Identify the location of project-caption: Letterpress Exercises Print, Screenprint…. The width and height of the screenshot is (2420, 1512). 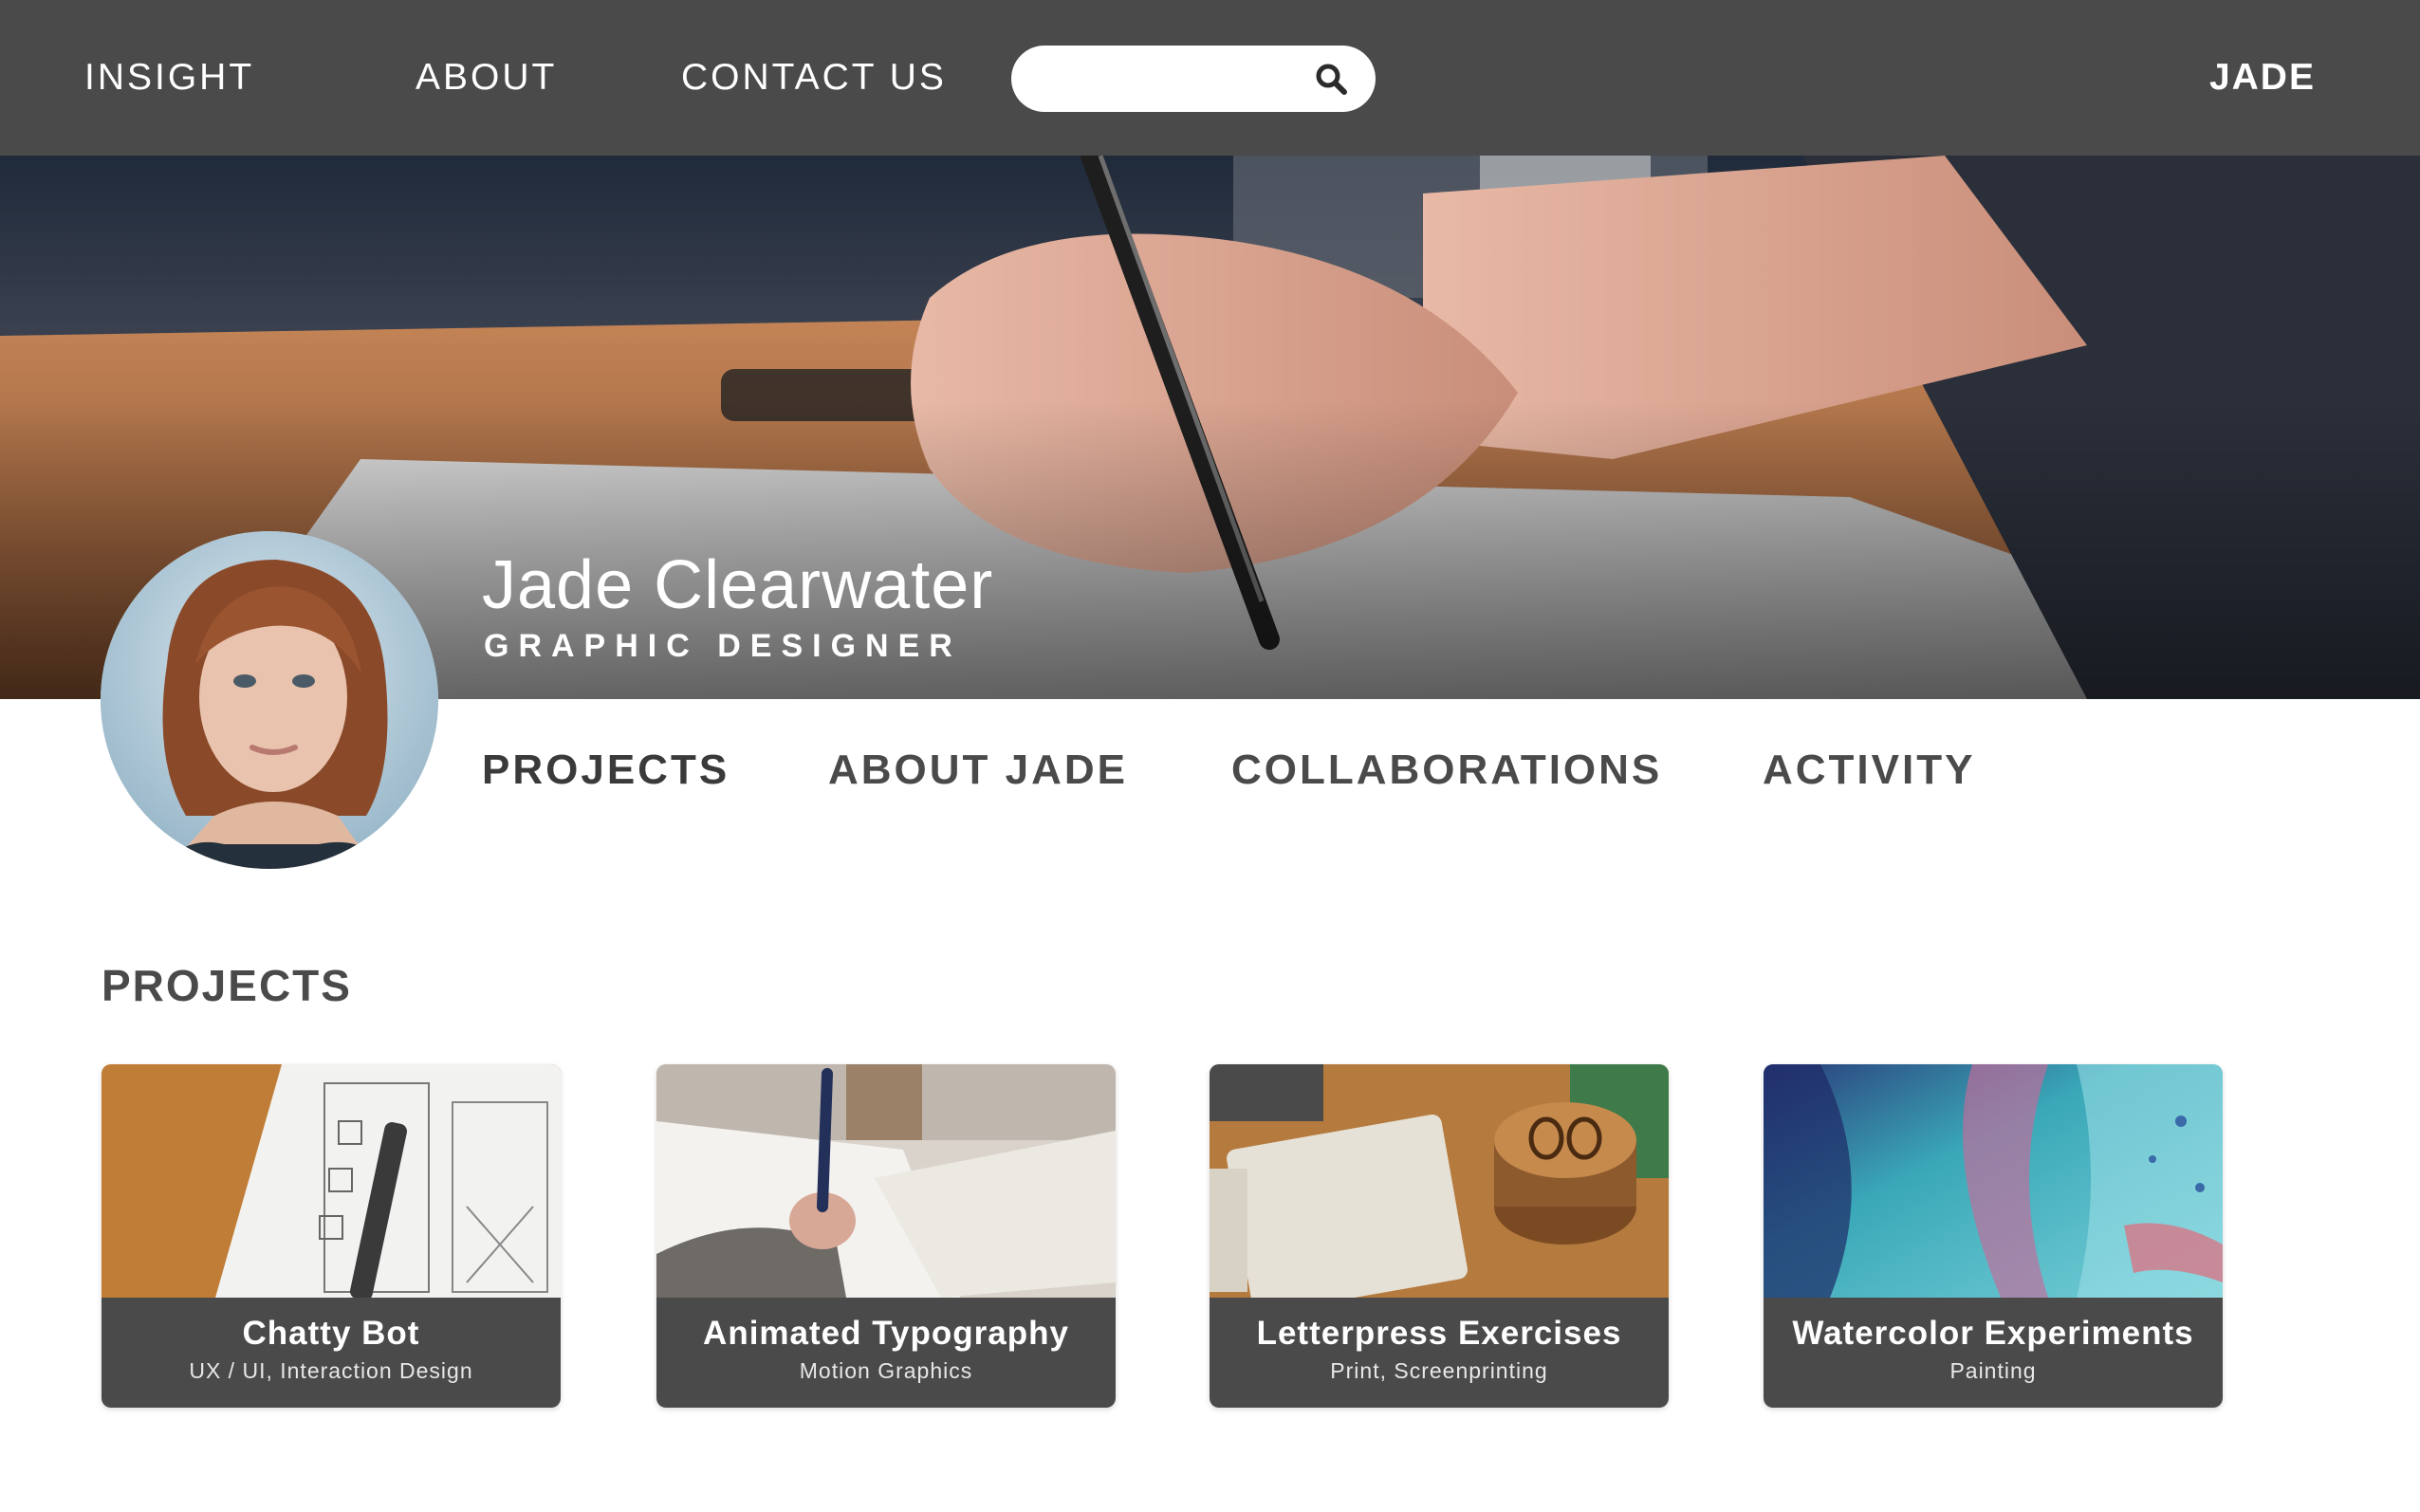
(1439, 1353).